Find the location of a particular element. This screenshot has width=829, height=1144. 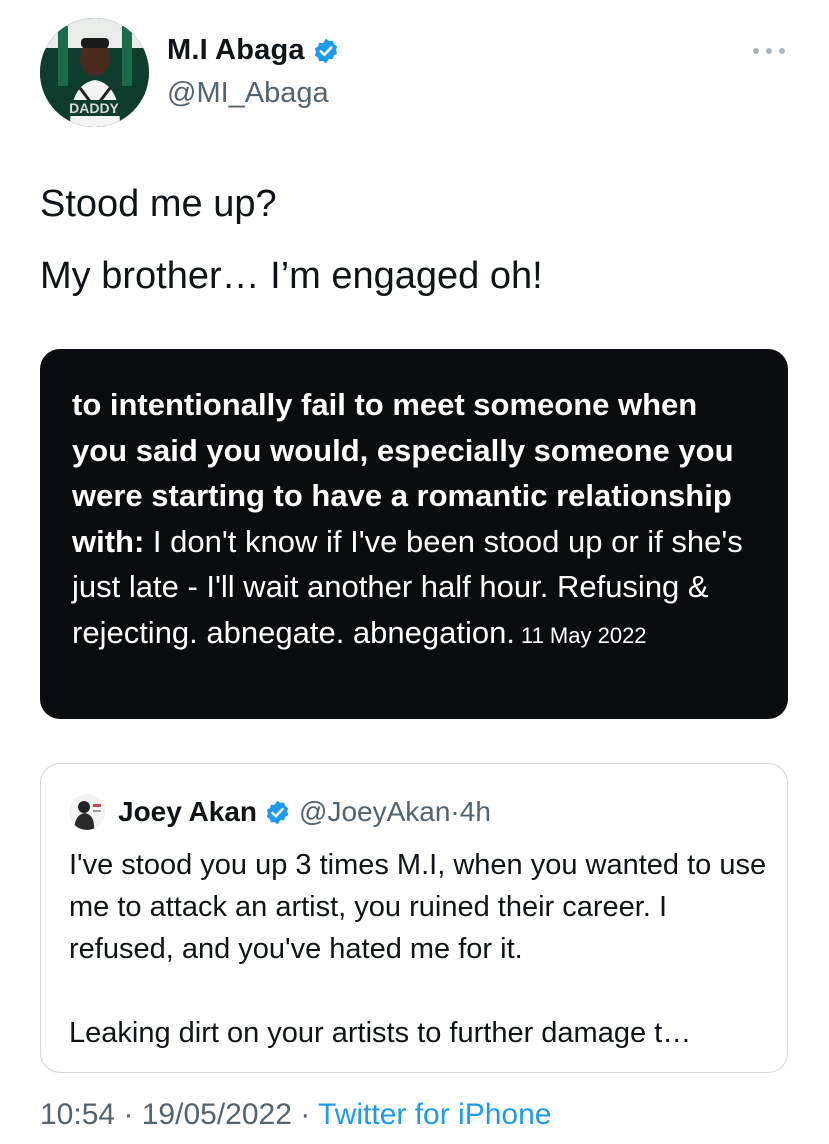

tweet-text-line-1: Stood me up? is located at coordinates (158, 204).